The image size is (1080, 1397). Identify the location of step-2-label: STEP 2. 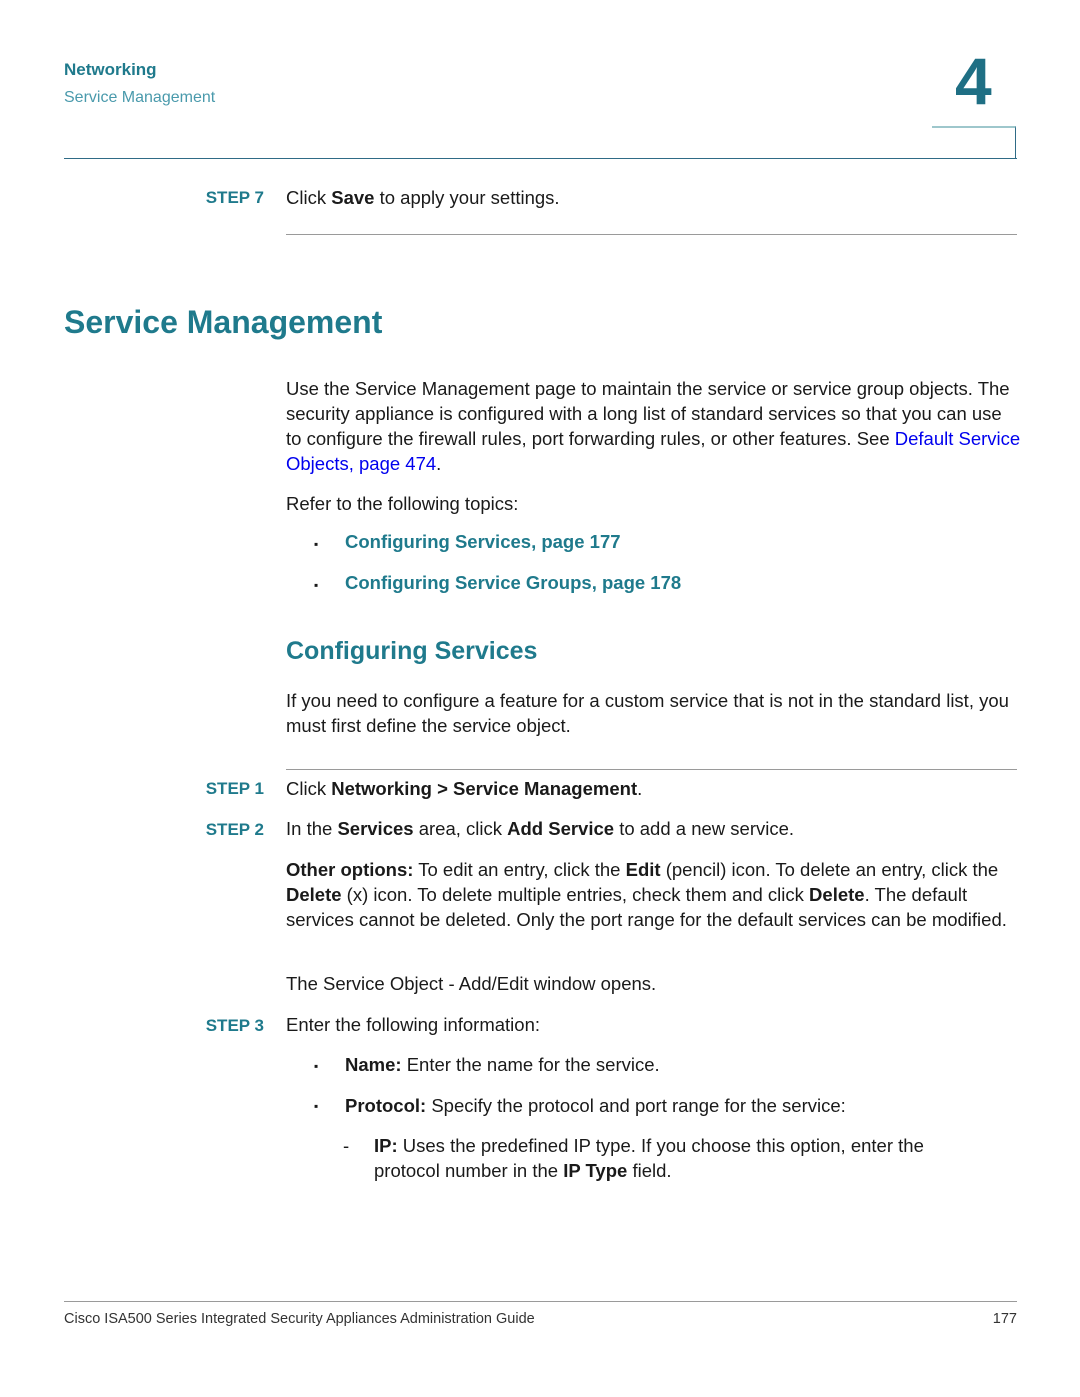
(234, 829).